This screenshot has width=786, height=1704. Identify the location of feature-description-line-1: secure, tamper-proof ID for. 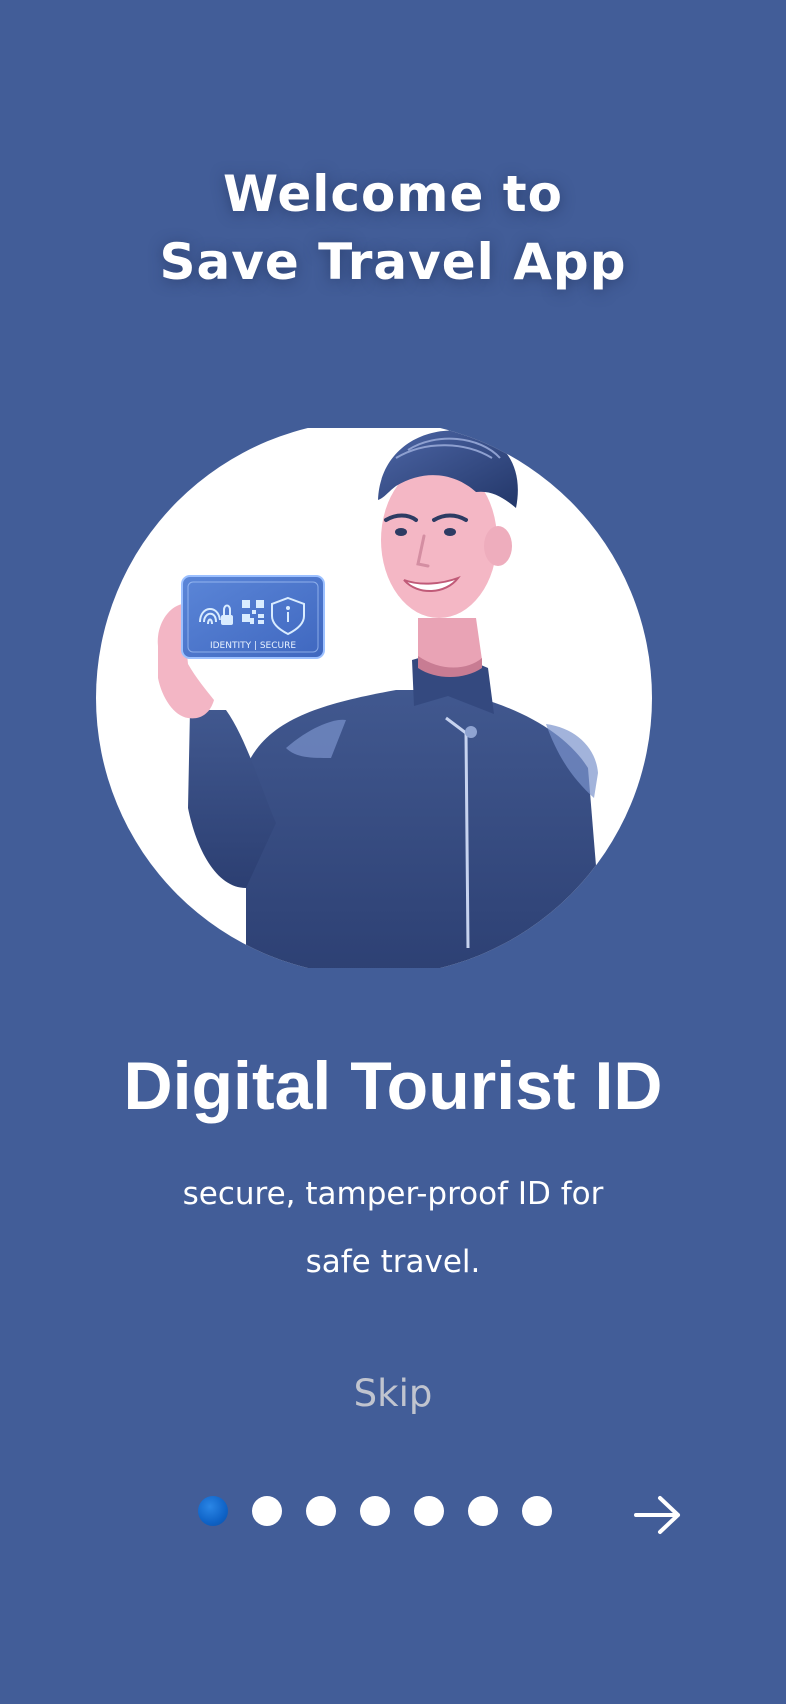
(393, 1194).